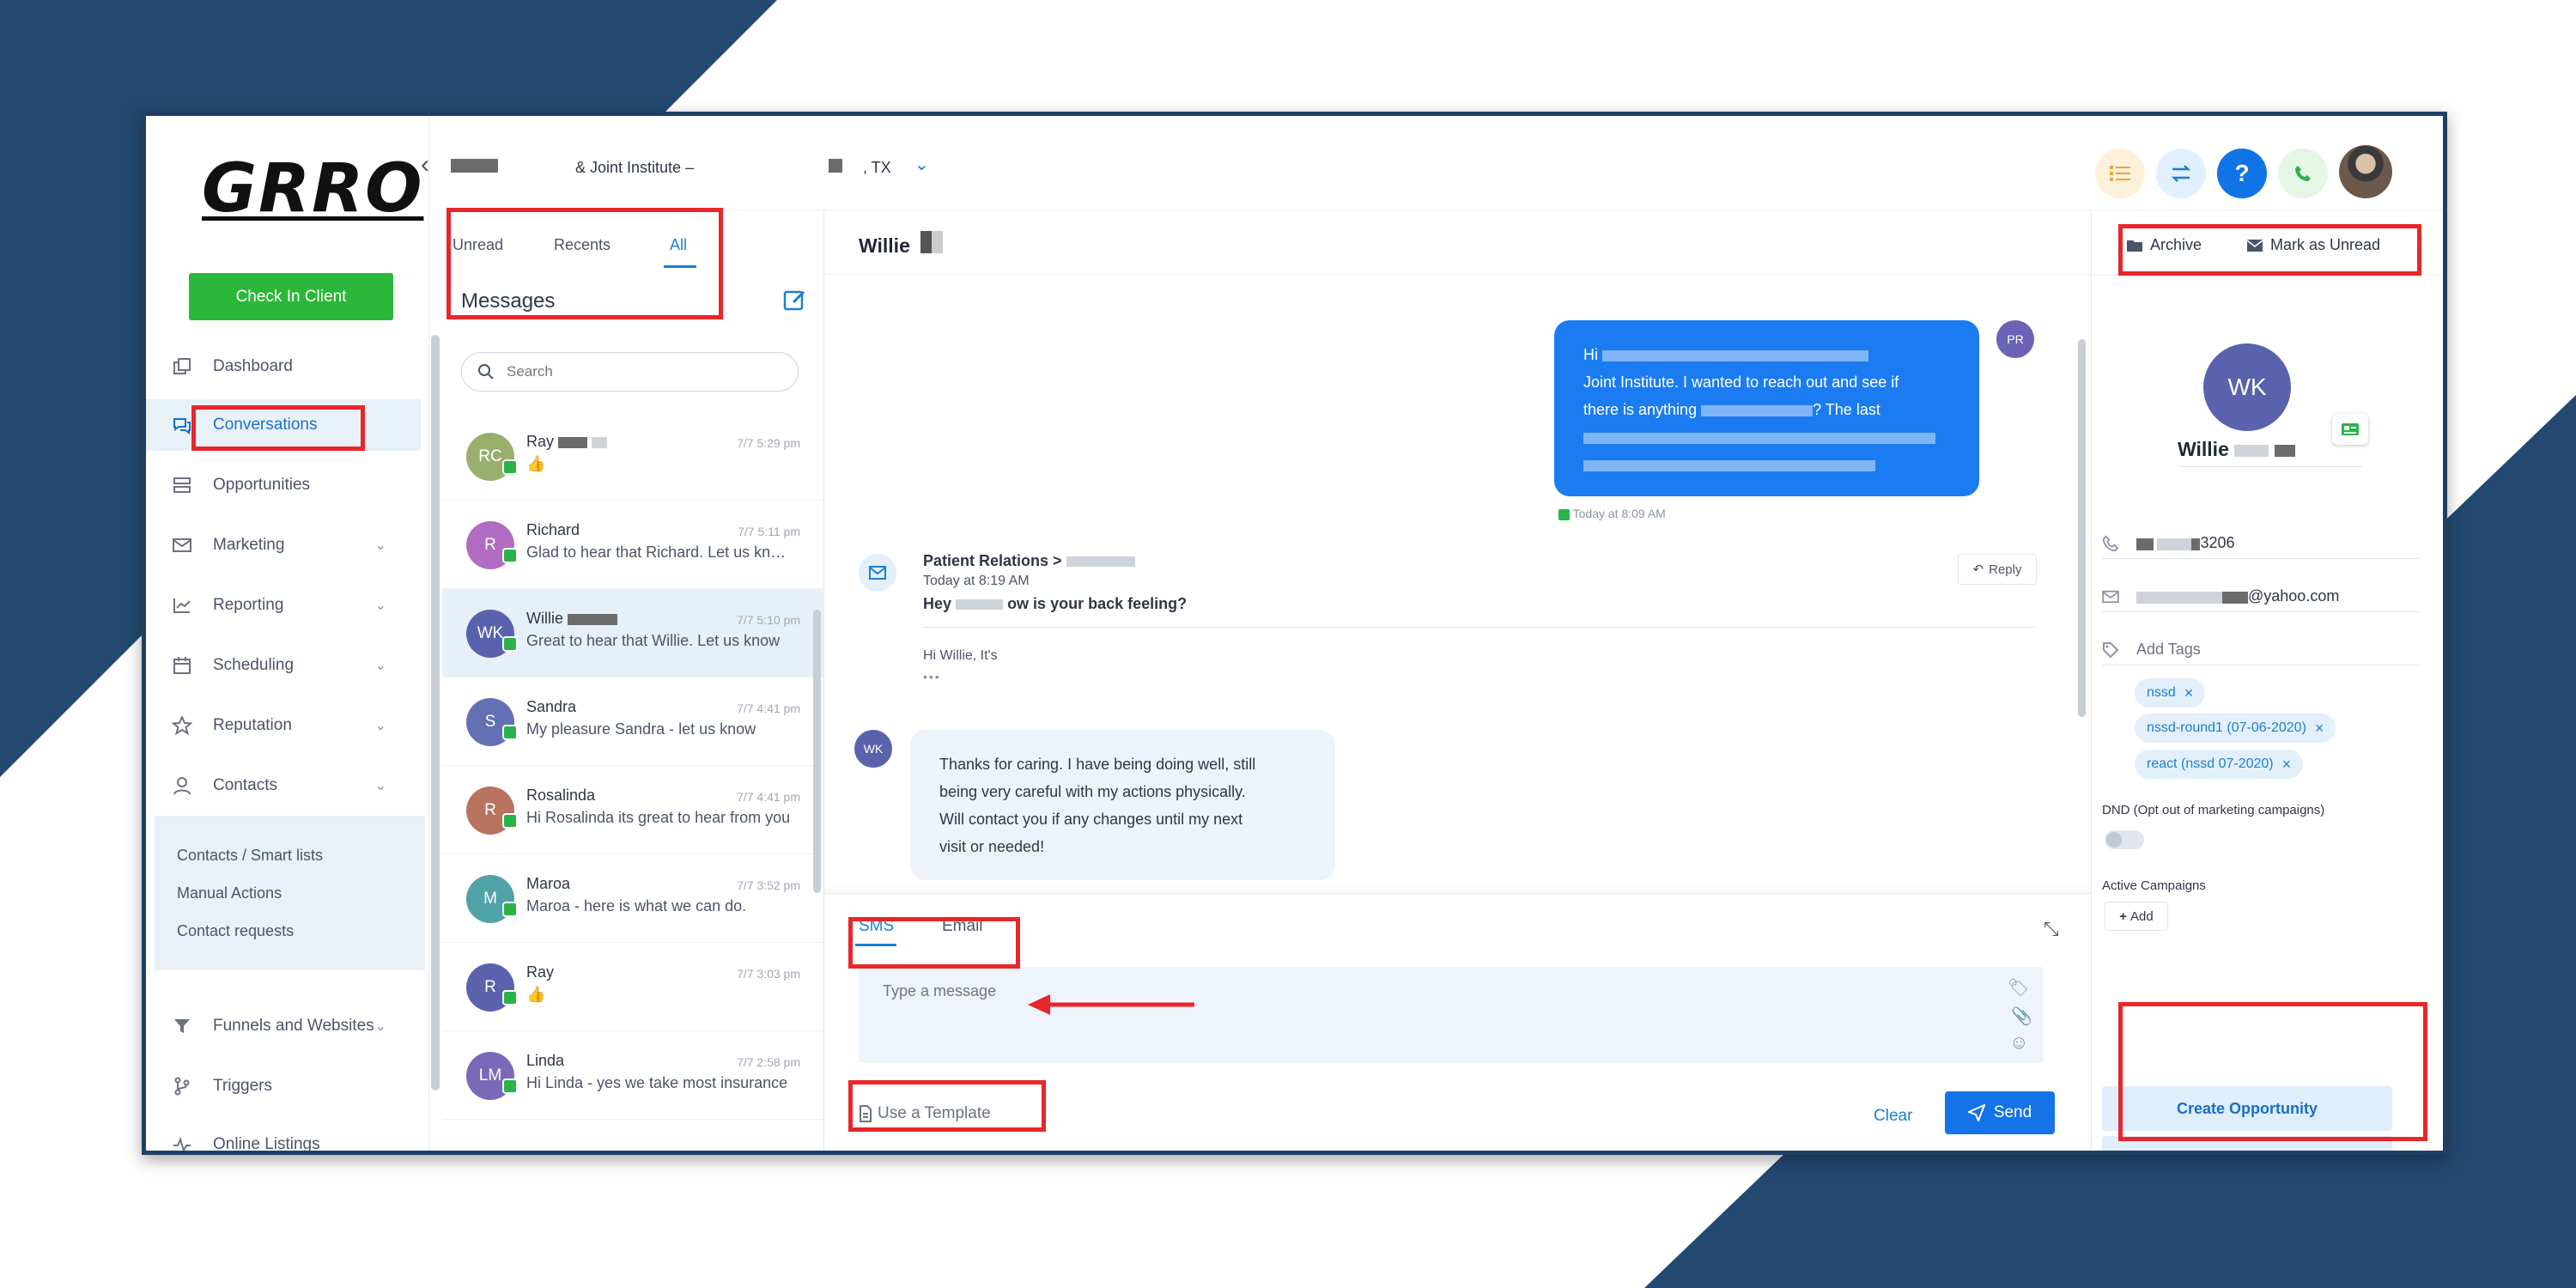 The height and width of the screenshot is (1288, 2576). What do you see at coordinates (2261, 650) in the screenshot?
I see `add-tags-row: Add Tags` at bounding box center [2261, 650].